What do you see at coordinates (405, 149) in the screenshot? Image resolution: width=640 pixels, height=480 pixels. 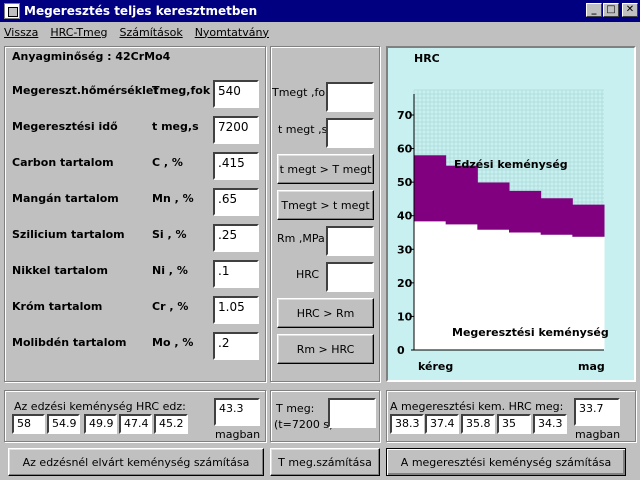 I see `y-tick-label: 60` at bounding box center [405, 149].